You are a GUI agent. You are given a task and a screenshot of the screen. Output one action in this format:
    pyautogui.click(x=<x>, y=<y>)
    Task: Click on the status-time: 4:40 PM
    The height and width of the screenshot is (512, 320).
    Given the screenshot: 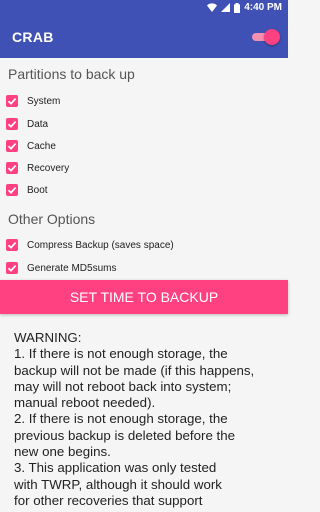 What is the action you would take?
    pyautogui.click(x=263, y=7)
    